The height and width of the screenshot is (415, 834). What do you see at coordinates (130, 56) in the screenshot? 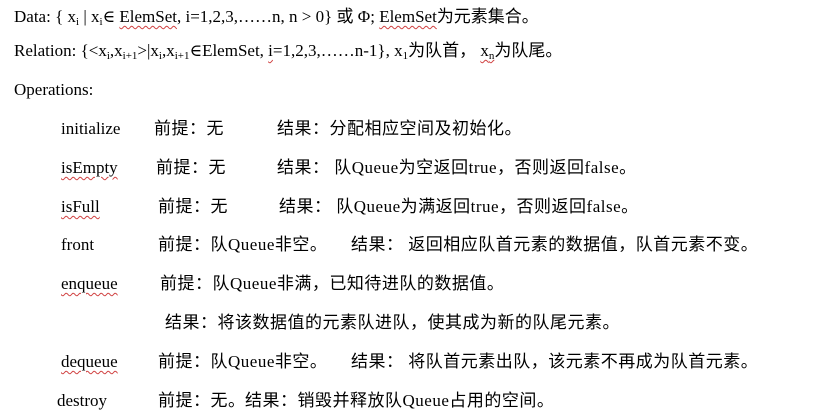
I see `relation-sub-i1: i+1` at bounding box center [130, 56].